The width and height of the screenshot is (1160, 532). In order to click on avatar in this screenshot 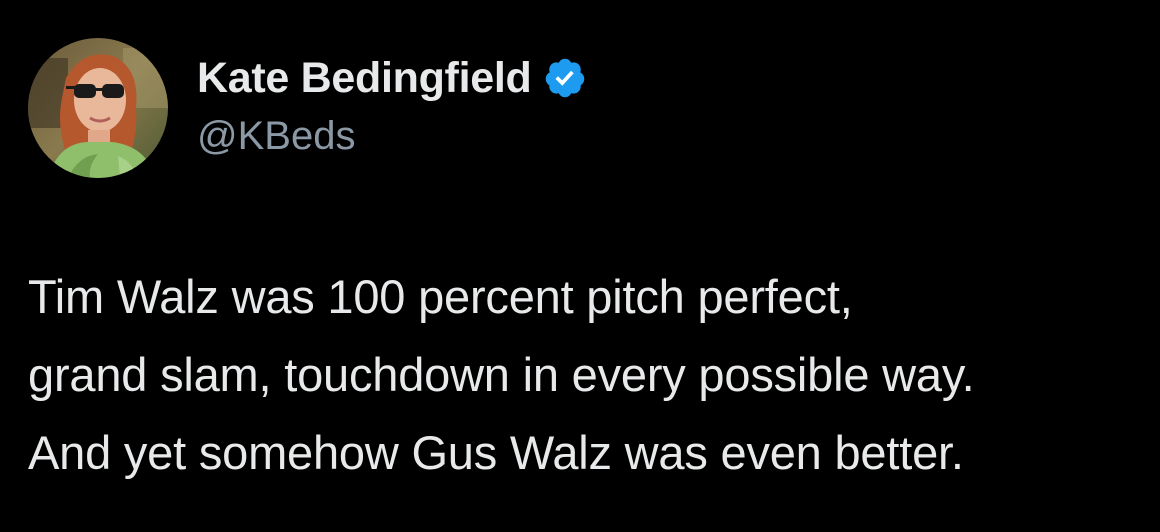, I will do `click(98, 108)`.